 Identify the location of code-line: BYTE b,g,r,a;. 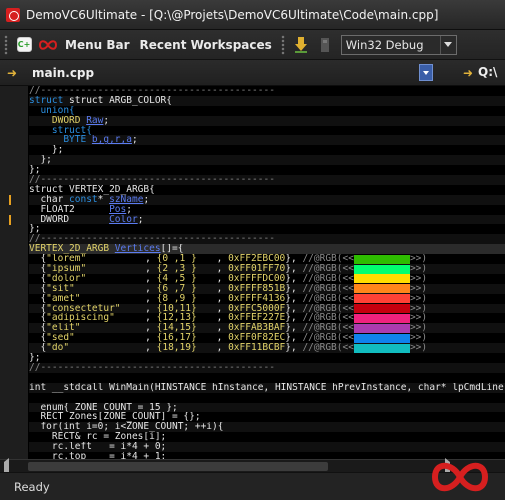
(267, 140).